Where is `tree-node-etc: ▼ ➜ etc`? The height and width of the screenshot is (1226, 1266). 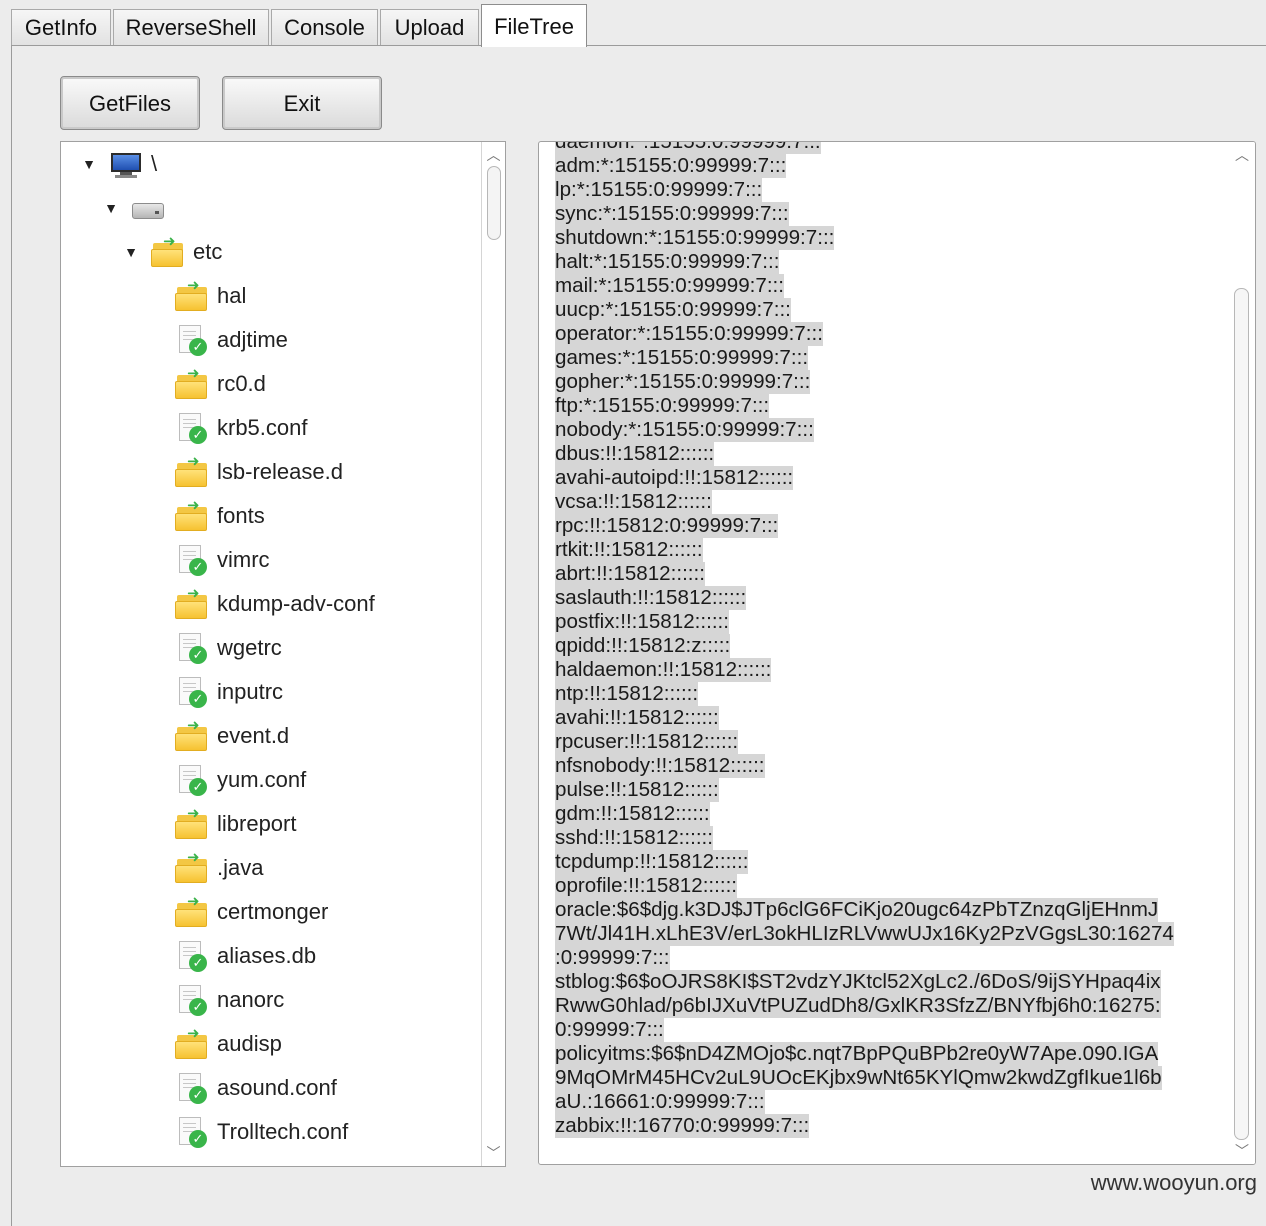 tree-node-etc: ▼ ➜ etc is located at coordinates (172, 252).